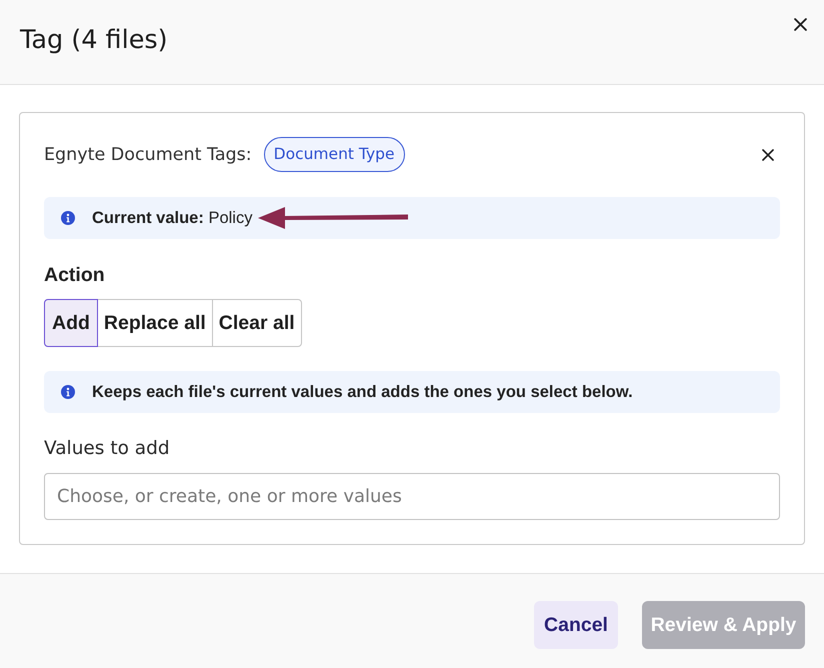  What do you see at coordinates (148, 154) in the screenshot?
I see `tag-group-label: Egnyte Document Tags:` at bounding box center [148, 154].